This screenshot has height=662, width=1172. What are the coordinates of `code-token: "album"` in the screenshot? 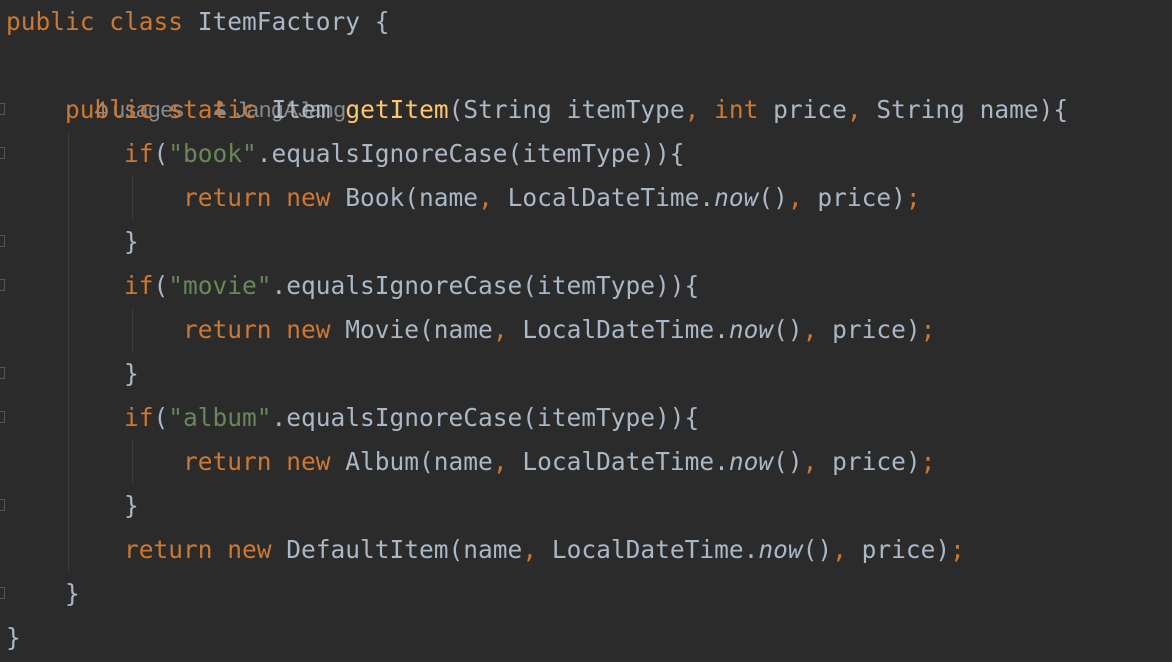 It's located at (220, 417).